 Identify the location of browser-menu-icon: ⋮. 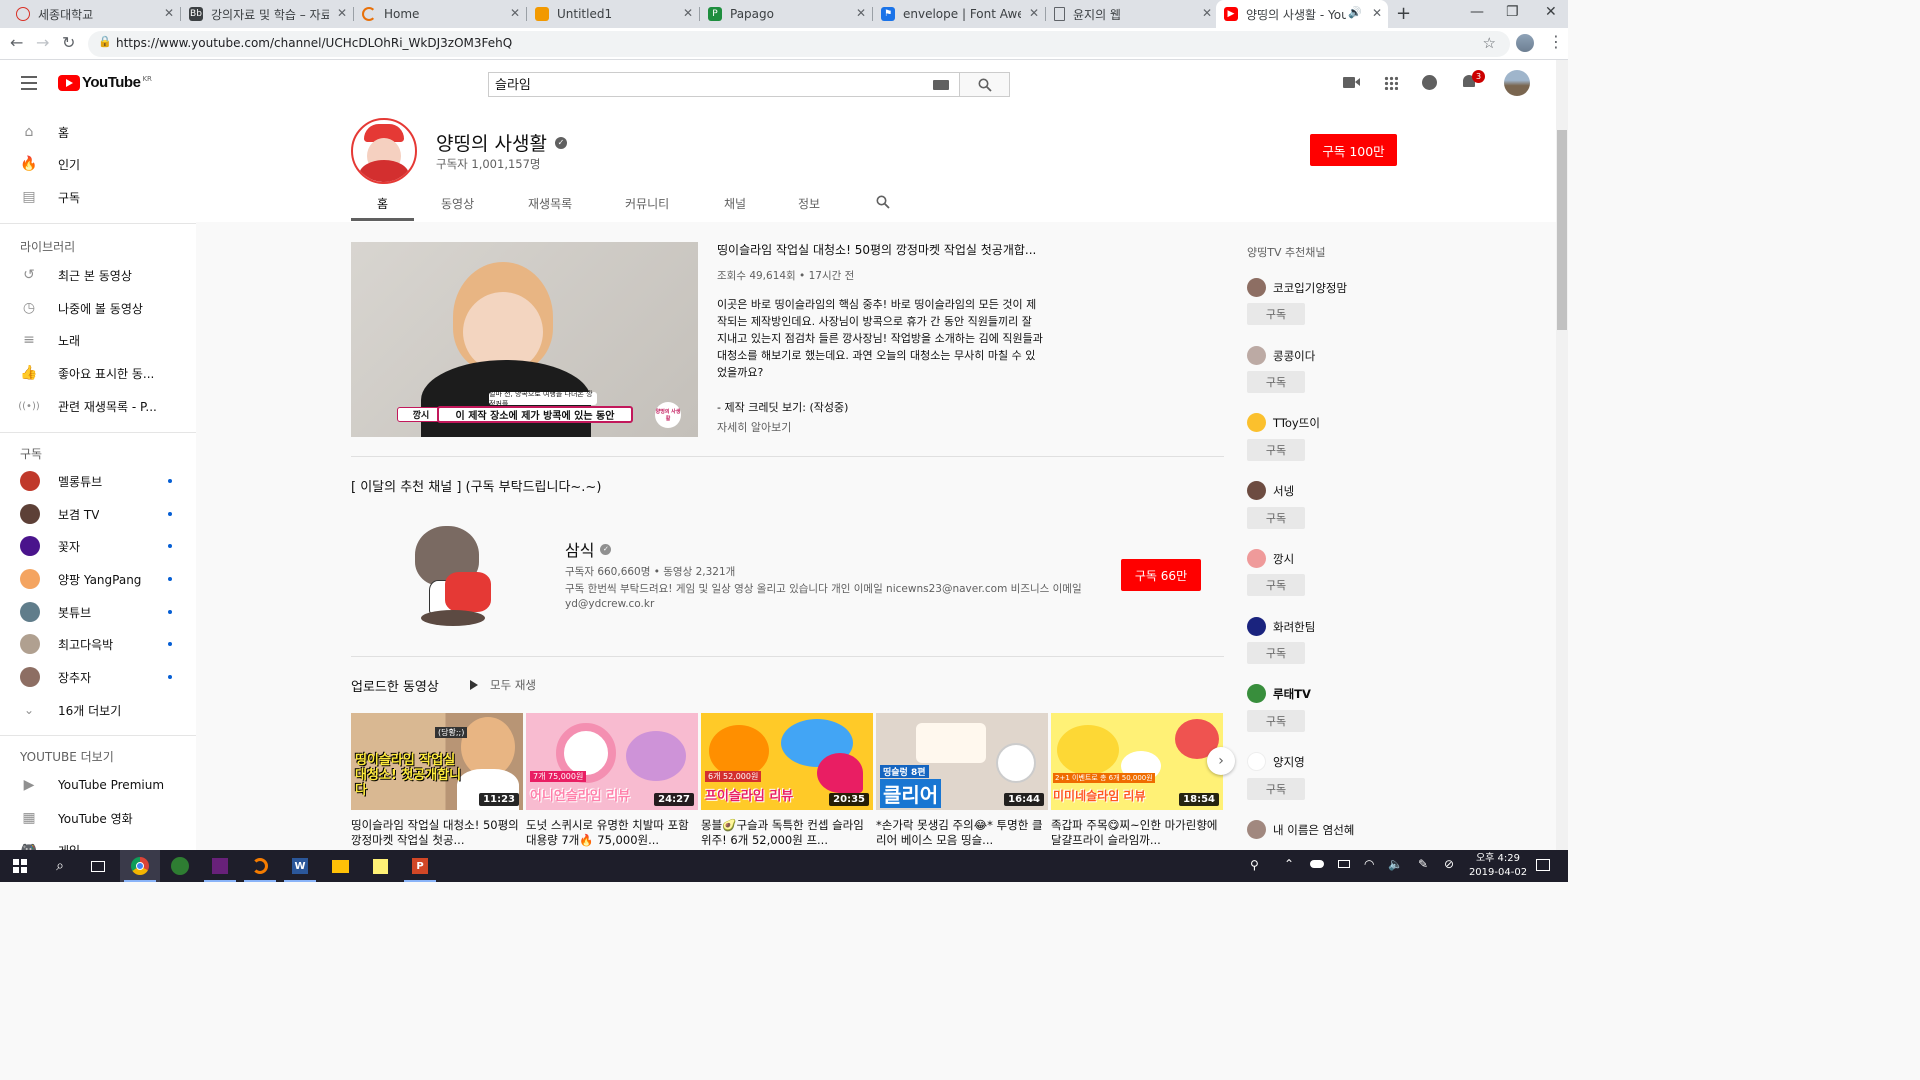
(1556, 41).